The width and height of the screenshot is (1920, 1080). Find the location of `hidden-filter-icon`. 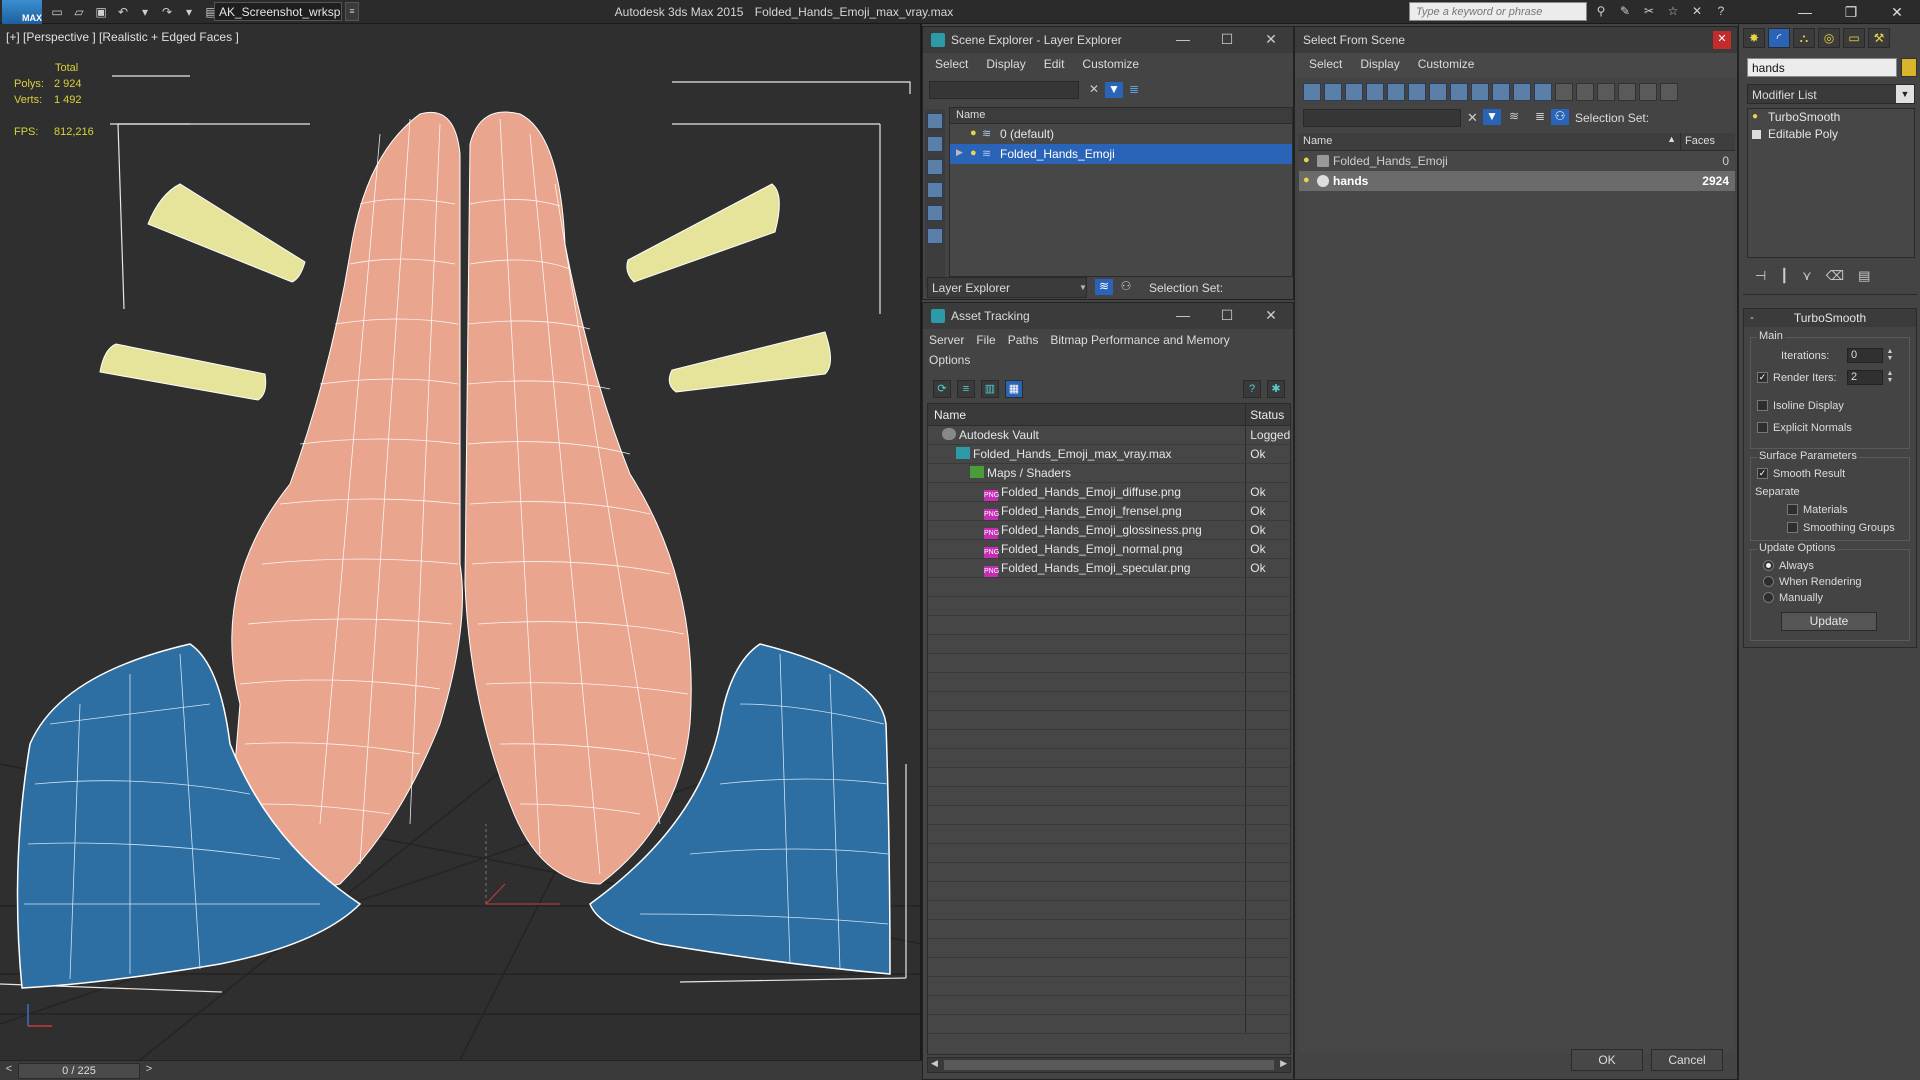

hidden-filter-icon is located at coordinates (1543, 92).